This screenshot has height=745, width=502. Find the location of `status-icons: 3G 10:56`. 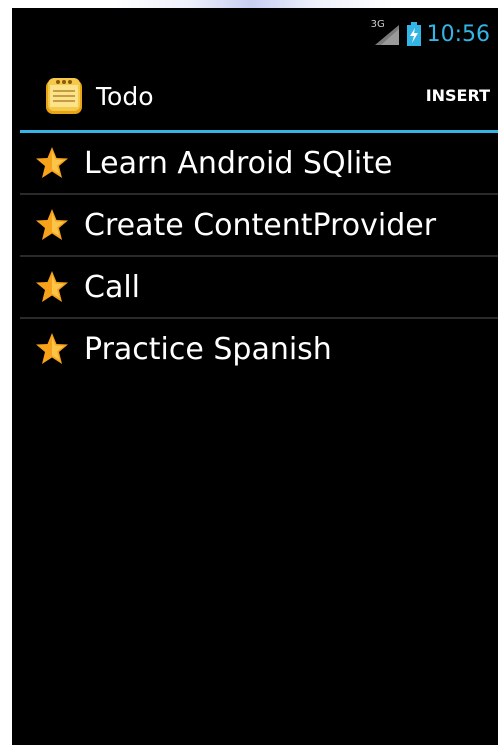

status-icons: 3G 10:56 is located at coordinates (430, 33).